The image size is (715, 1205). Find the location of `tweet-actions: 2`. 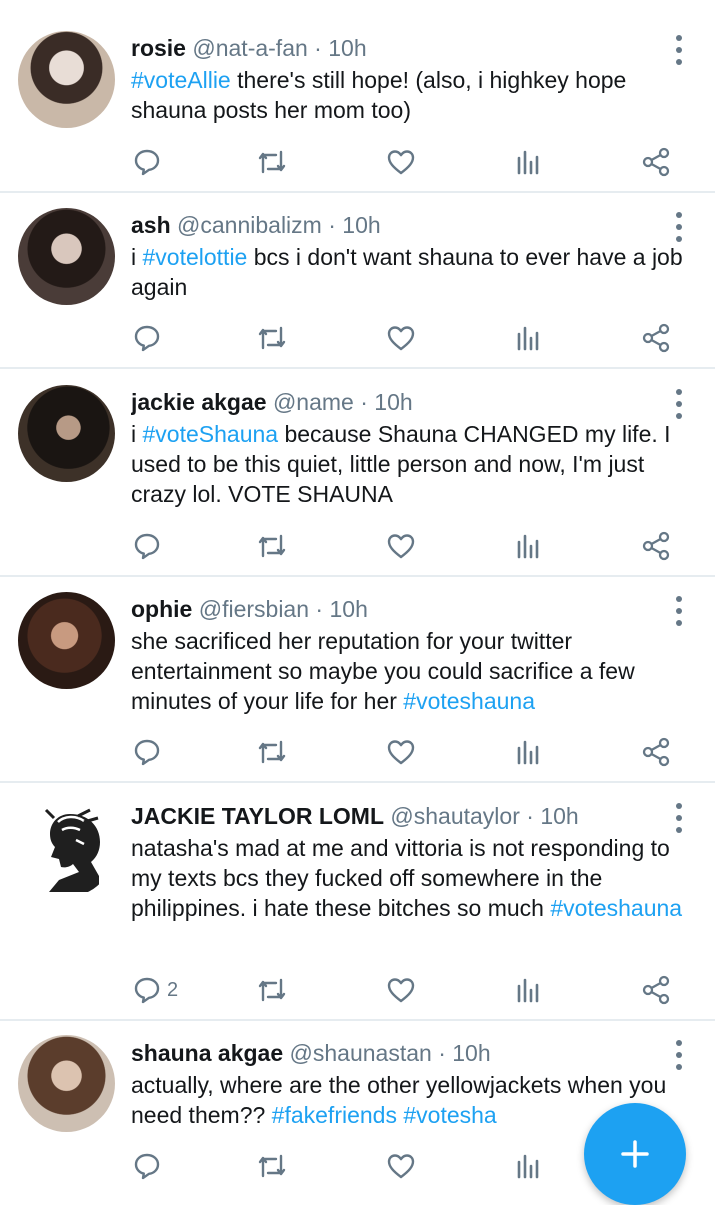

tweet-actions: 2 is located at coordinates (357, 990).